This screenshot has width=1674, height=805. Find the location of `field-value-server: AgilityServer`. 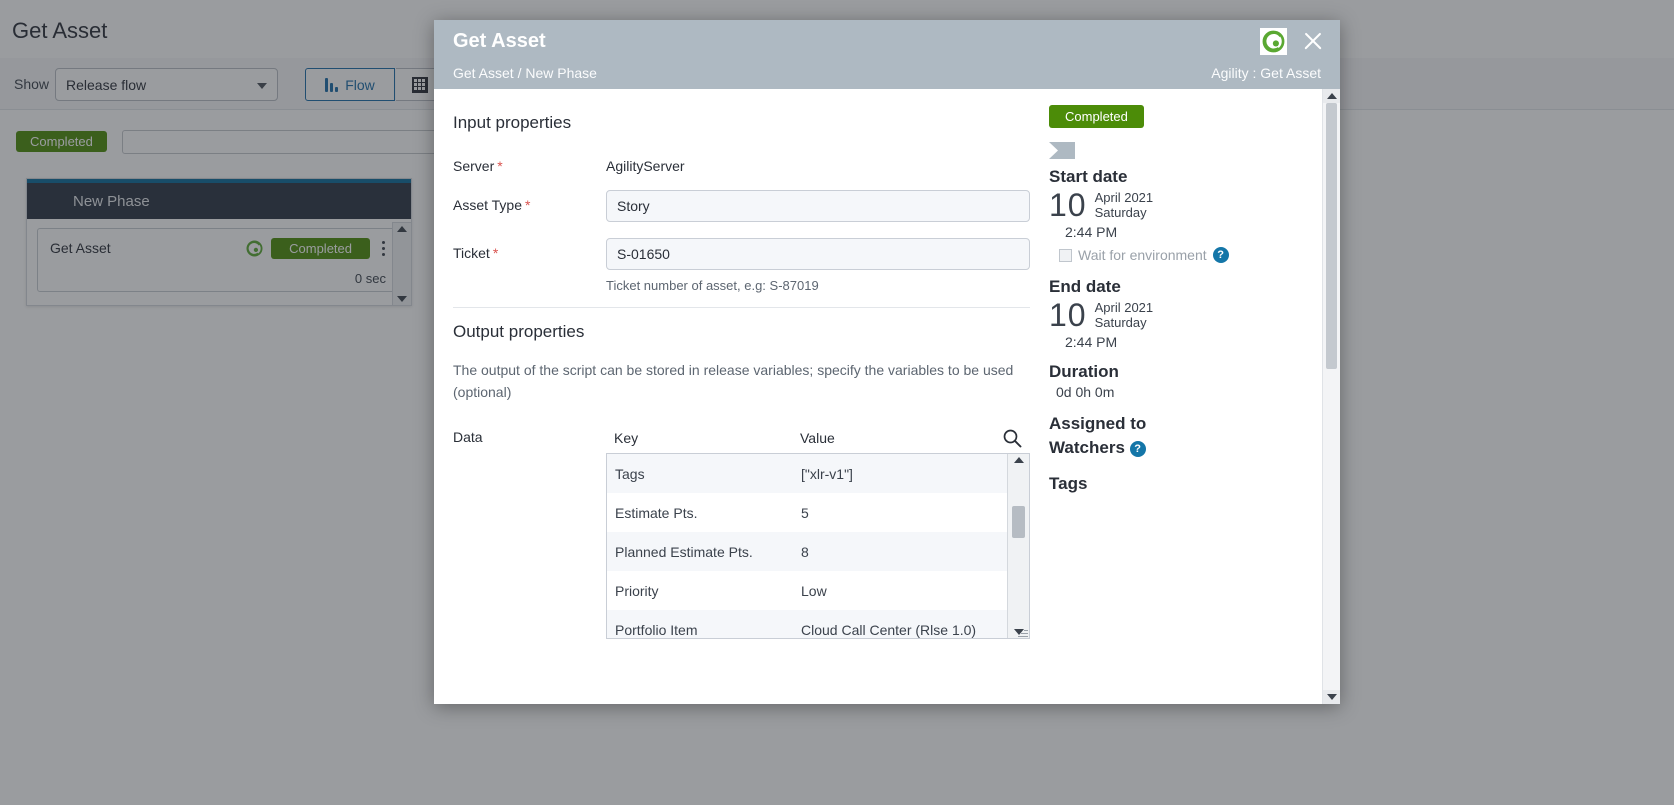

field-value-server: AgilityServer is located at coordinates (645, 166).